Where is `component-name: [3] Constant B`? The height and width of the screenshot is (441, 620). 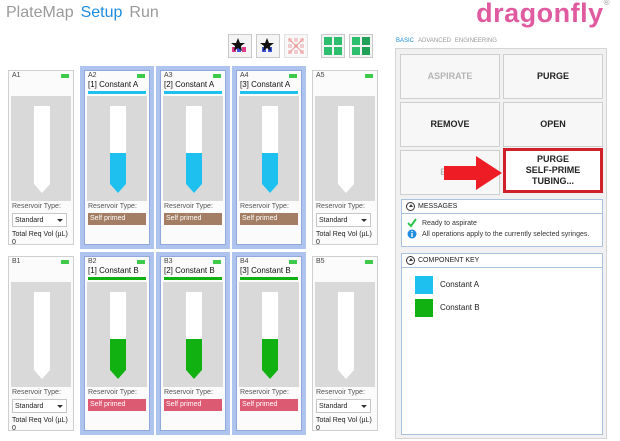 component-name: [3] Constant B is located at coordinates (265, 270).